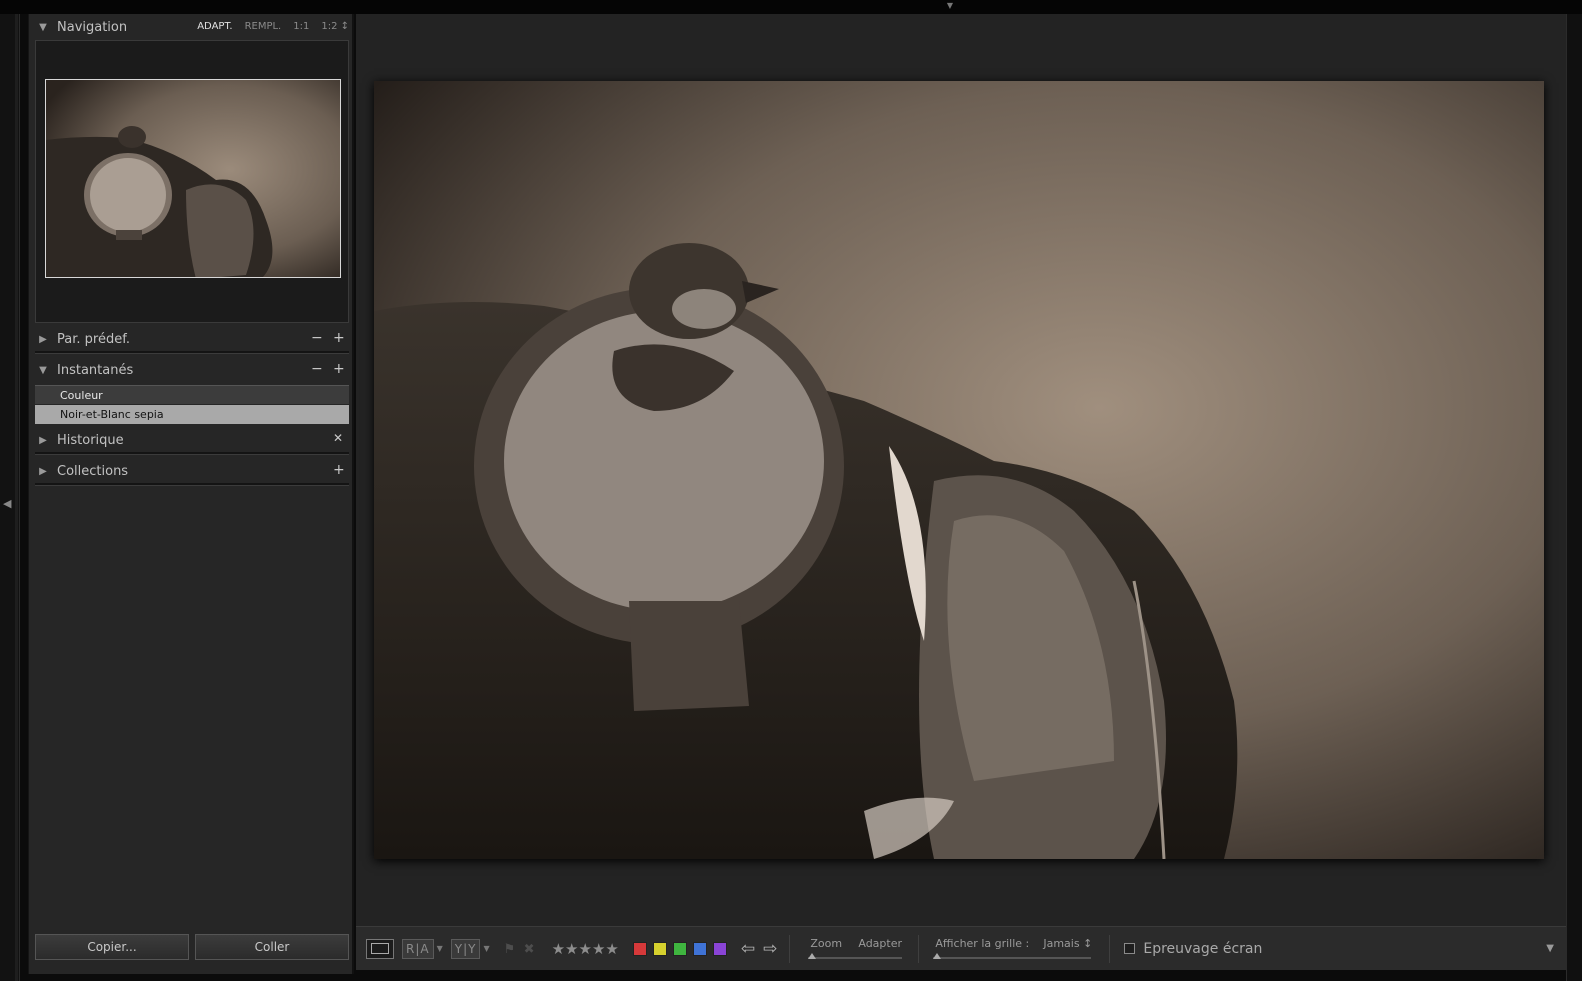 This screenshot has height=981, width=1582. I want to click on zoom-fill-option: REMPL., so click(263, 26).